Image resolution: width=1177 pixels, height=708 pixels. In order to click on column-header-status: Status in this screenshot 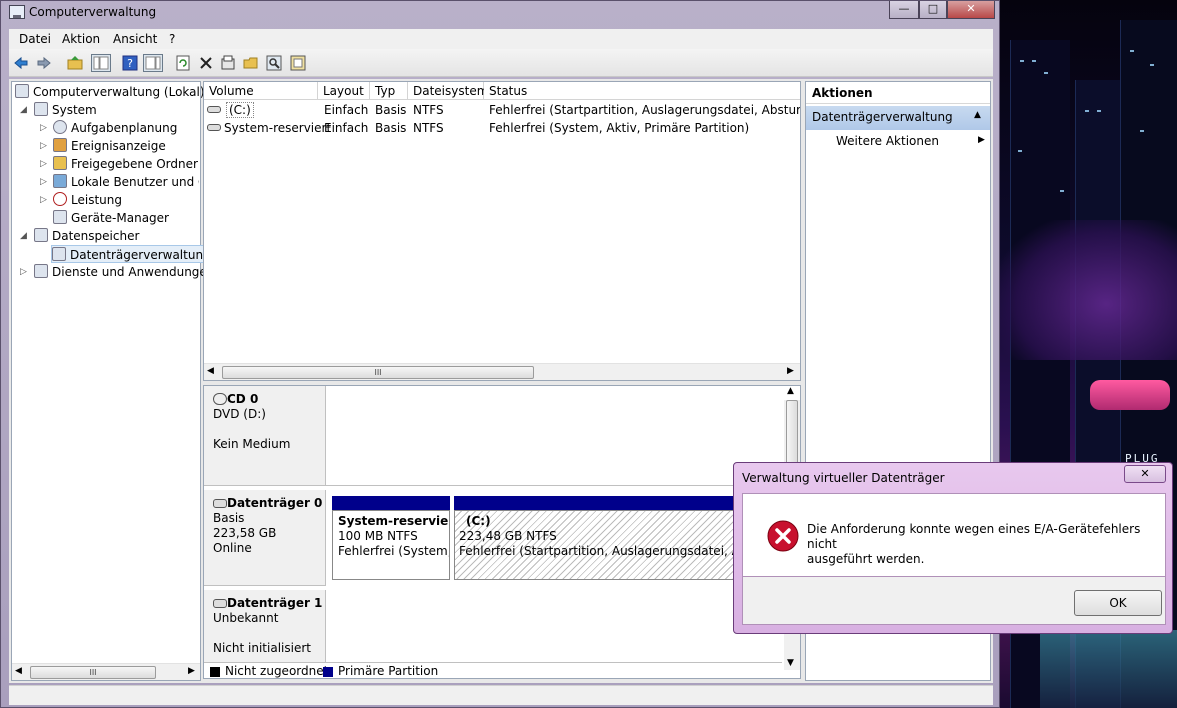, I will do `click(642, 91)`.